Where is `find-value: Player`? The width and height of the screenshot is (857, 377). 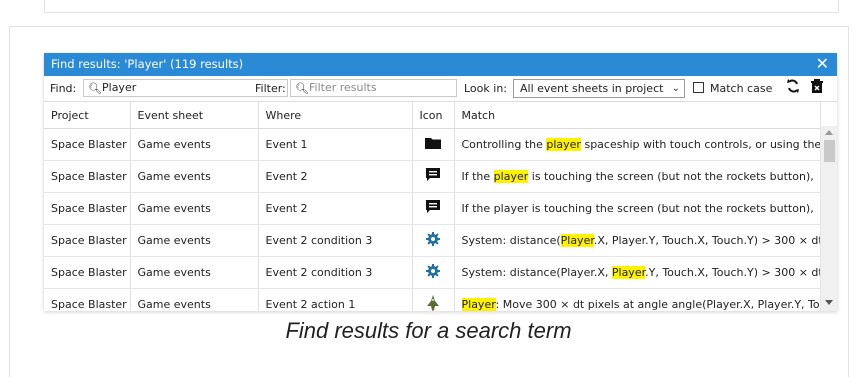
find-value: Player is located at coordinates (119, 87).